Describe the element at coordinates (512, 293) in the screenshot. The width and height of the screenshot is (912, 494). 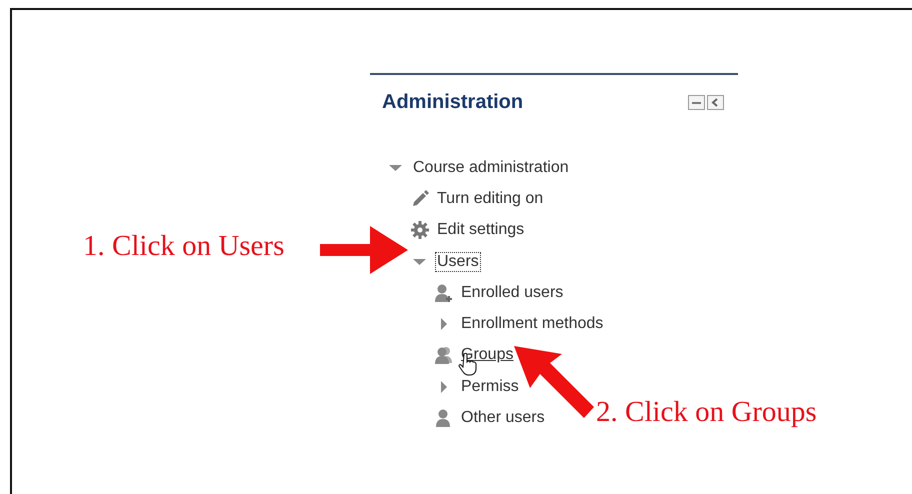
I see `tree-item-link: Enrolled users` at that location.